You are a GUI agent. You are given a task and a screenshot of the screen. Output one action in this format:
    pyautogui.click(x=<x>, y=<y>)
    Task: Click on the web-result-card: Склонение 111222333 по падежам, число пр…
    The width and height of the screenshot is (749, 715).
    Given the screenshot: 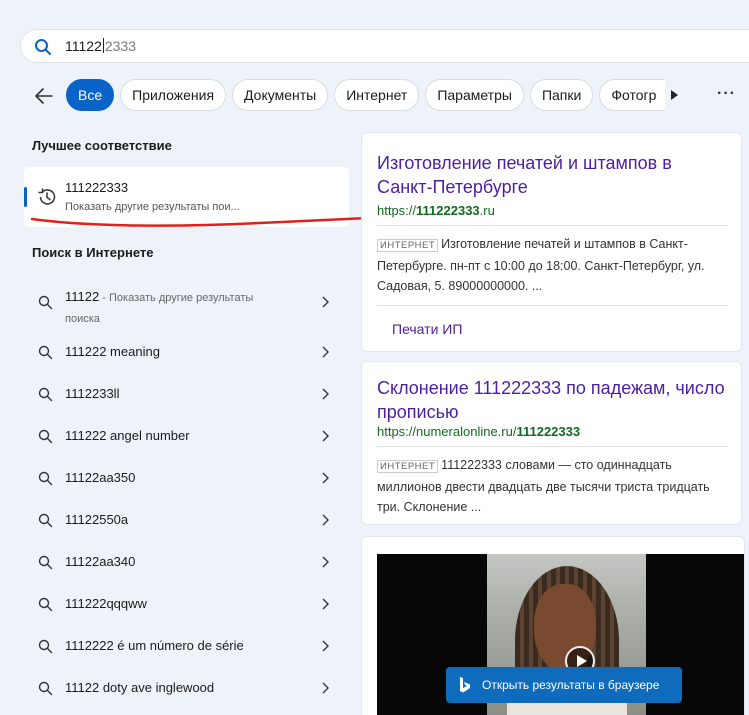 What is the action you would take?
    pyautogui.click(x=551, y=443)
    